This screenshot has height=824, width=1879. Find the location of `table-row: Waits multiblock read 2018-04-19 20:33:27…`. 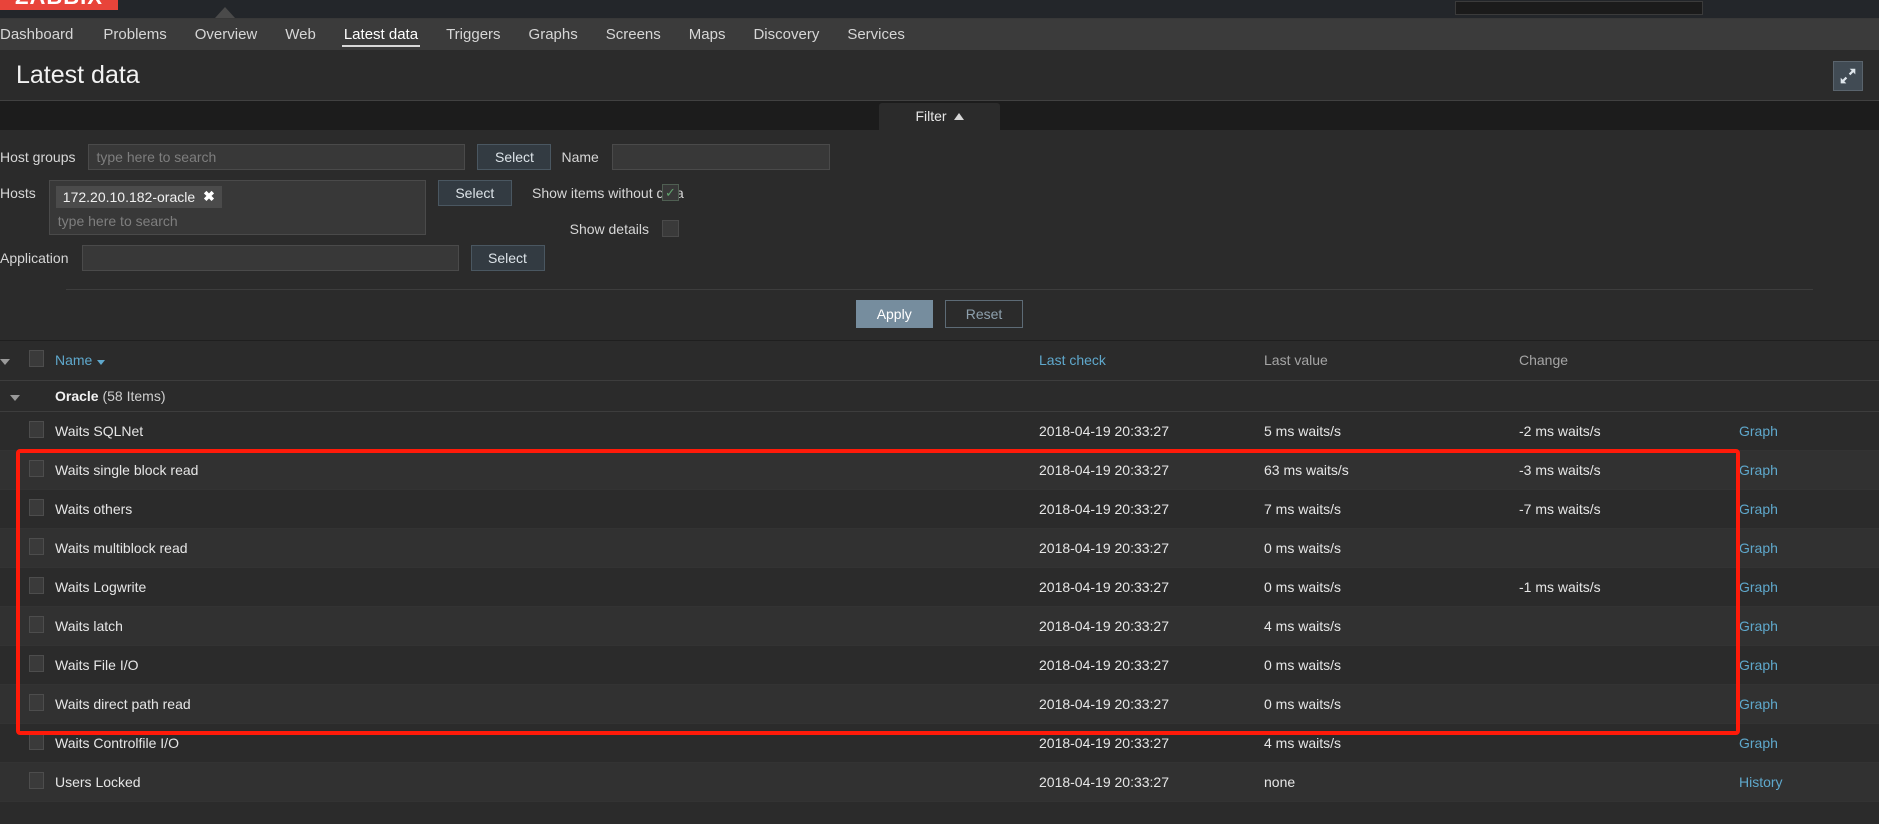

table-row: Waits multiblock read 2018-04-19 20:33:27… is located at coordinates (939, 548).